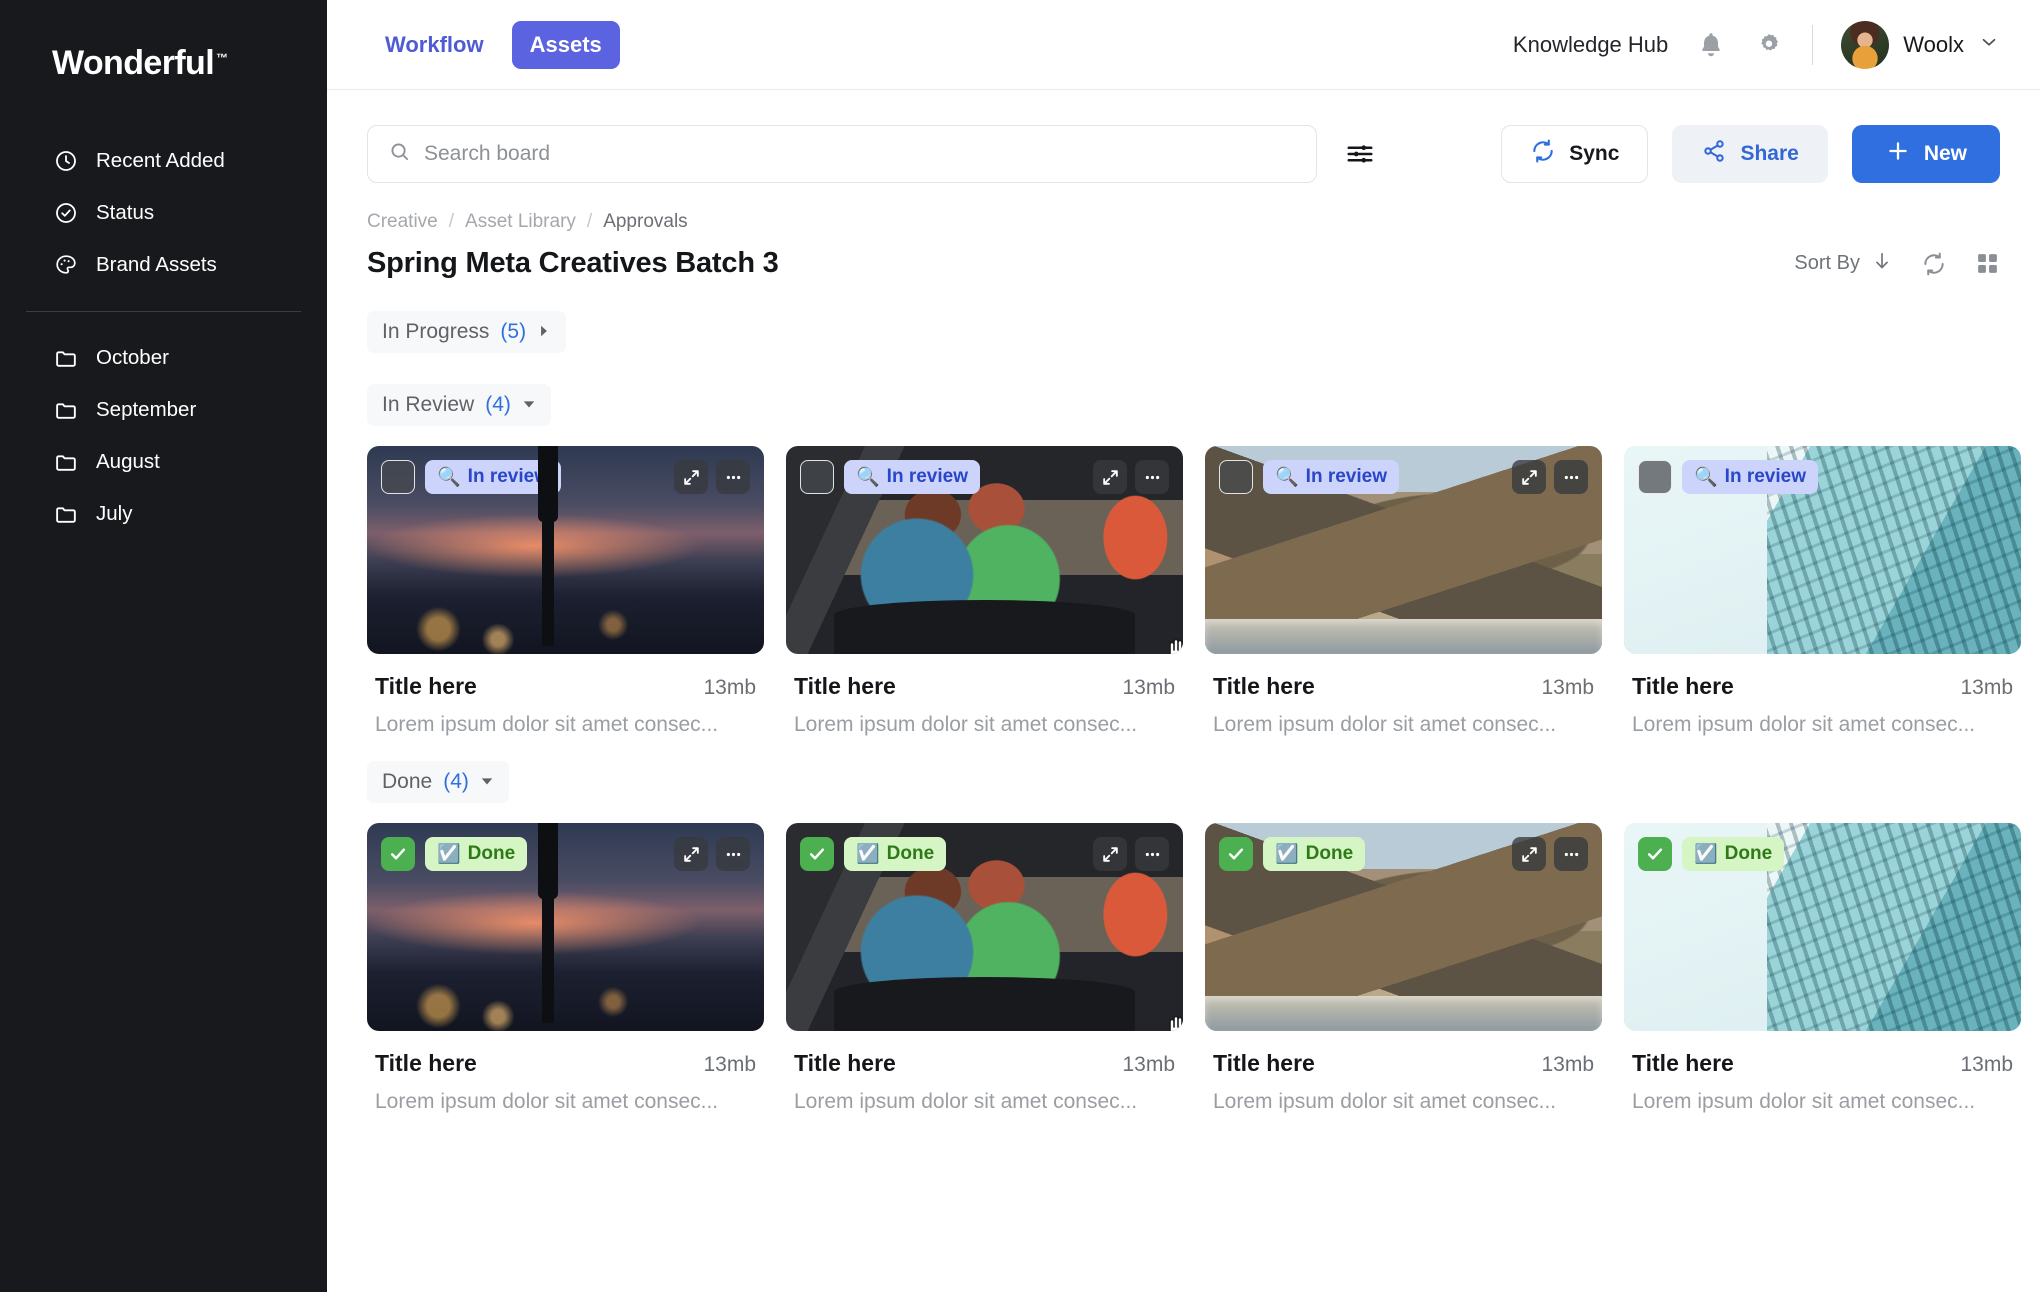 The width and height of the screenshot is (2040, 1292). I want to click on sync-label: Sync, so click(1594, 153).